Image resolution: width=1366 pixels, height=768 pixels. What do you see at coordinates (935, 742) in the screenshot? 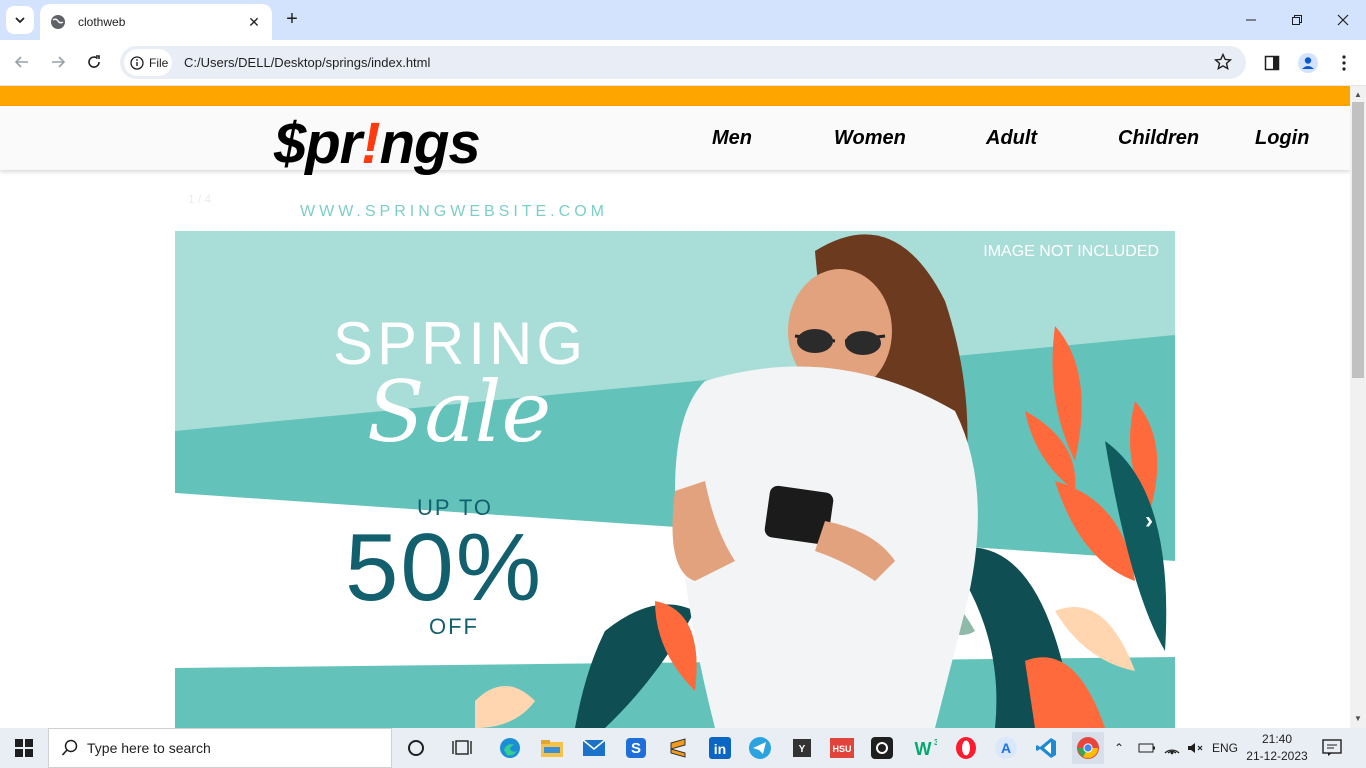
I see `svg-text: 3` at bounding box center [935, 742].